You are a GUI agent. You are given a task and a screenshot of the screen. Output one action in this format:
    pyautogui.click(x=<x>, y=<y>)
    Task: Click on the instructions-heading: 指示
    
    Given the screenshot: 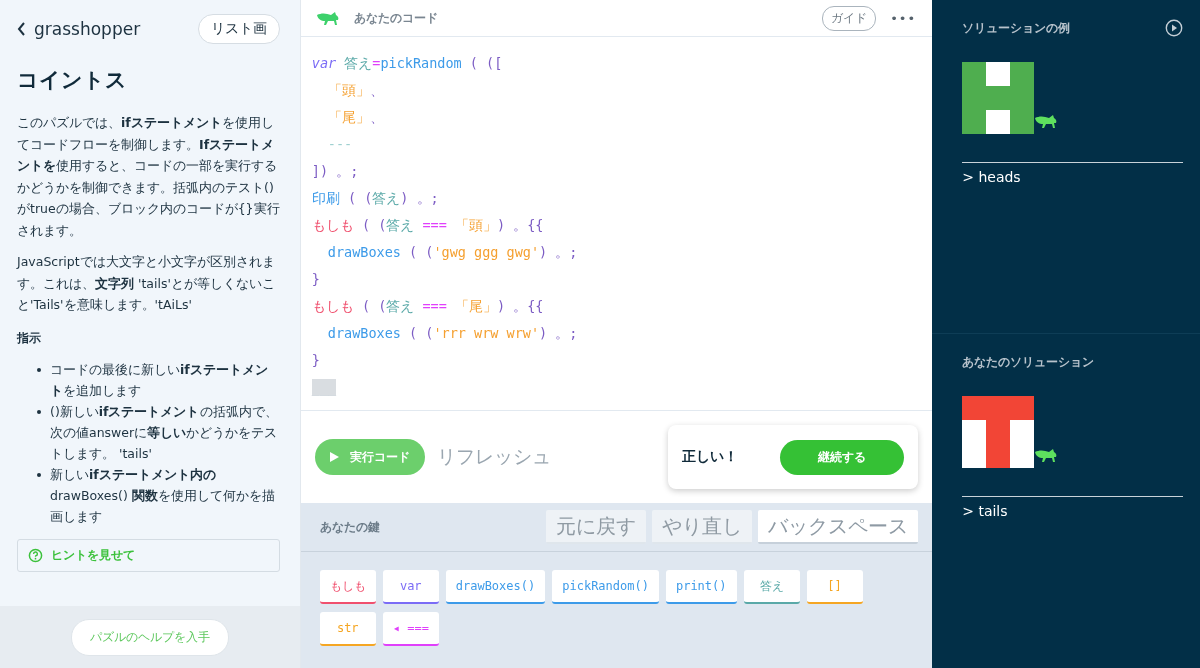 What is the action you would take?
    pyautogui.click(x=29, y=338)
    